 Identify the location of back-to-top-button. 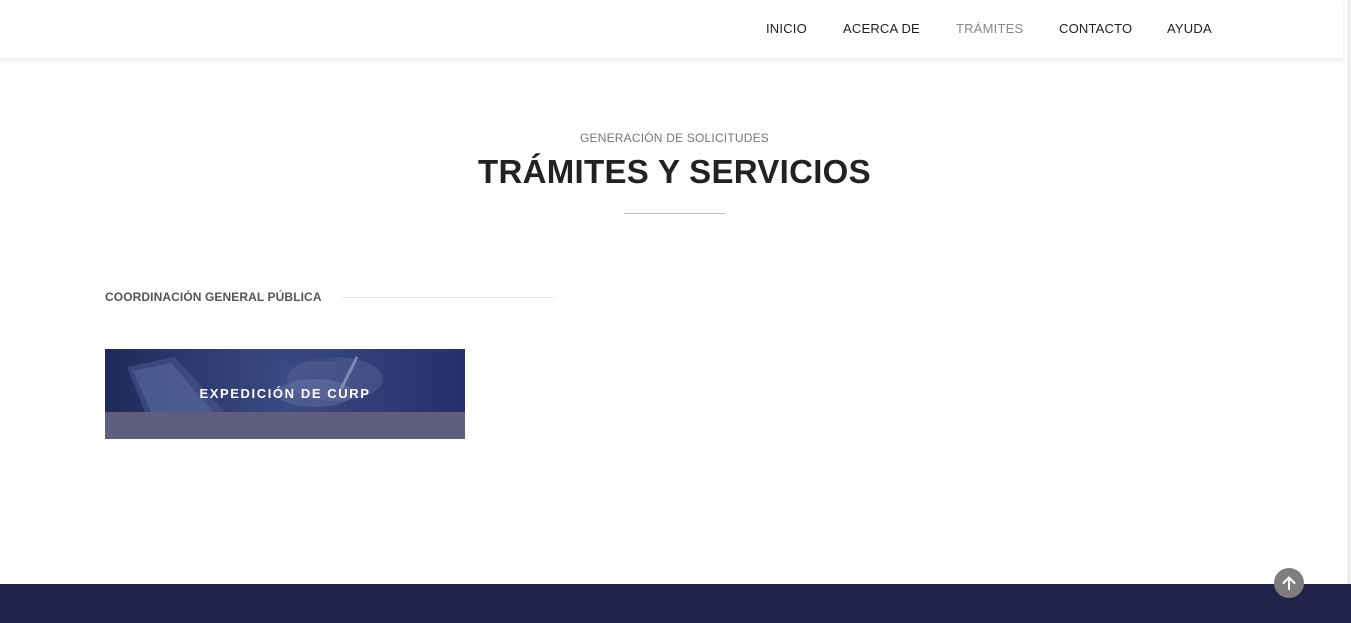
(1289, 583).